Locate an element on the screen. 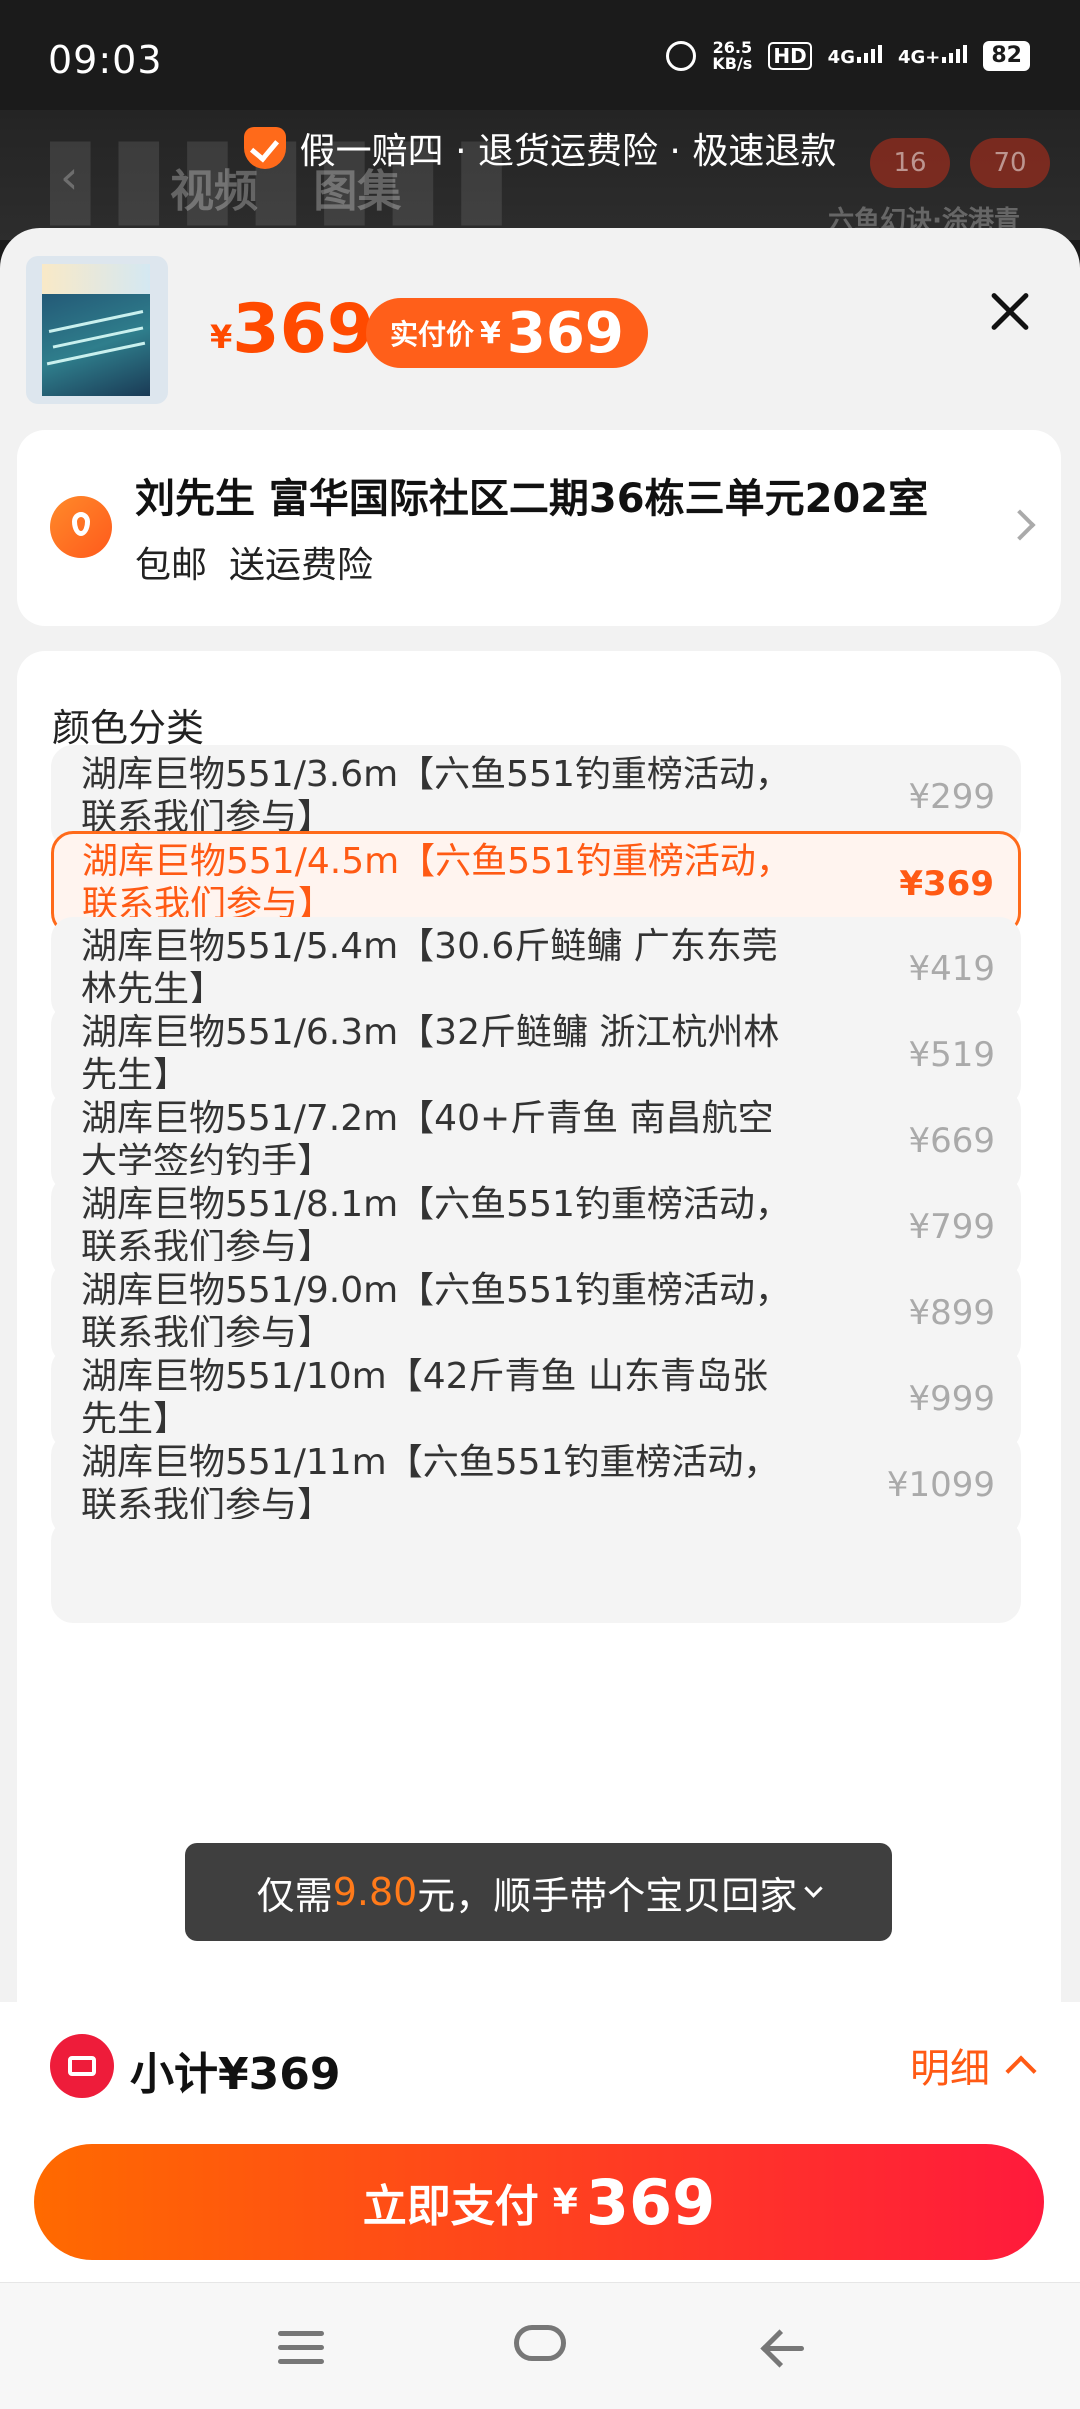 The image size is (1080, 2409). system-nav-bar is located at coordinates (540, 2345).